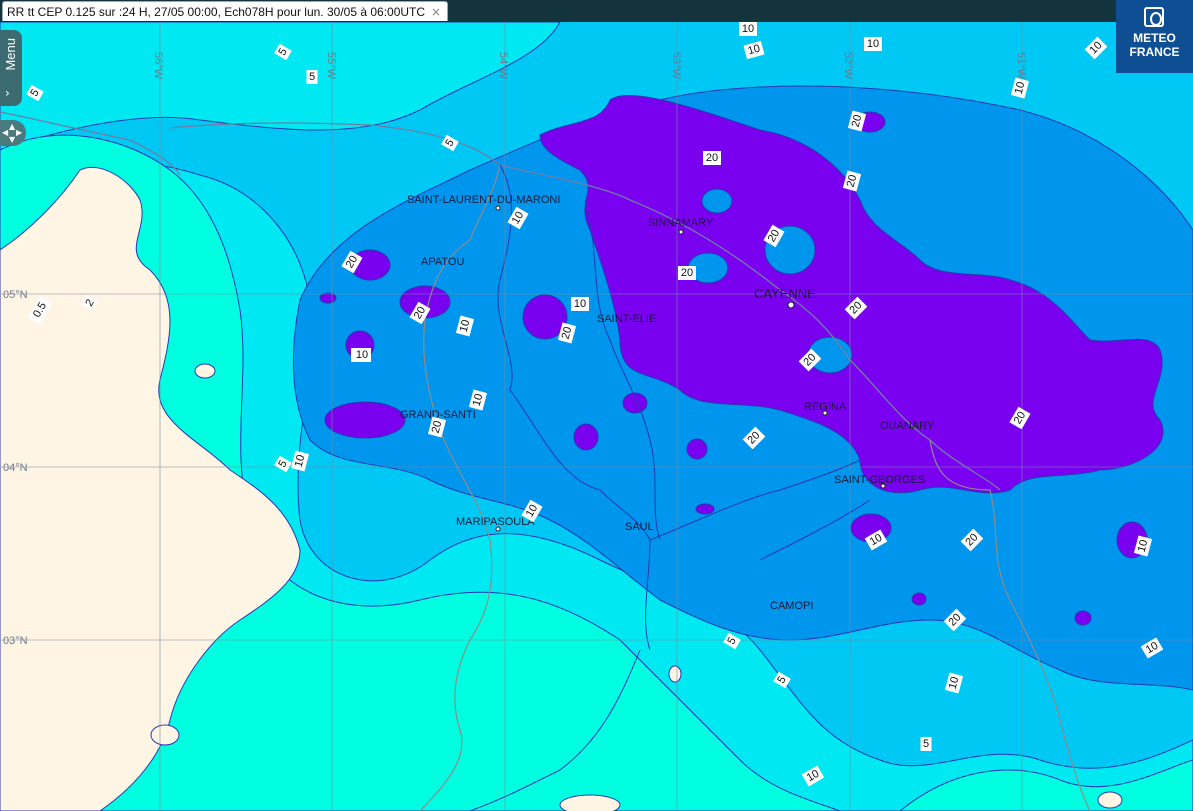 The width and height of the screenshot is (1193, 811). I want to click on menu-label: Menu, so click(10, 54).